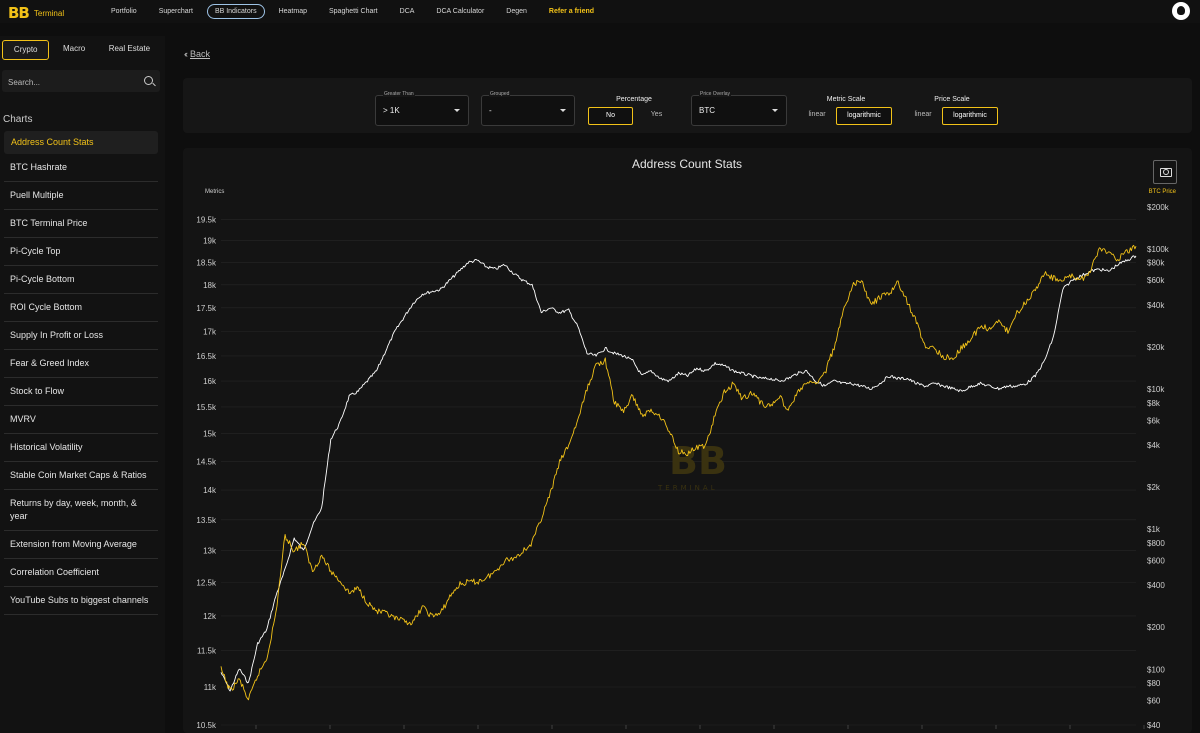 The height and width of the screenshot is (733, 1200). What do you see at coordinates (210, 332) in the screenshot?
I see `y-left-tick-label: 17k` at bounding box center [210, 332].